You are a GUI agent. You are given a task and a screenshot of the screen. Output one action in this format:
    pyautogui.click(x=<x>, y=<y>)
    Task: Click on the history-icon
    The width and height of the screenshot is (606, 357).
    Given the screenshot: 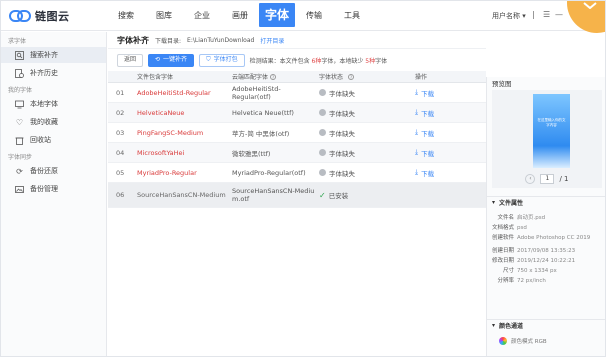 What is the action you would take?
    pyautogui.click(x=19, y=73)
    